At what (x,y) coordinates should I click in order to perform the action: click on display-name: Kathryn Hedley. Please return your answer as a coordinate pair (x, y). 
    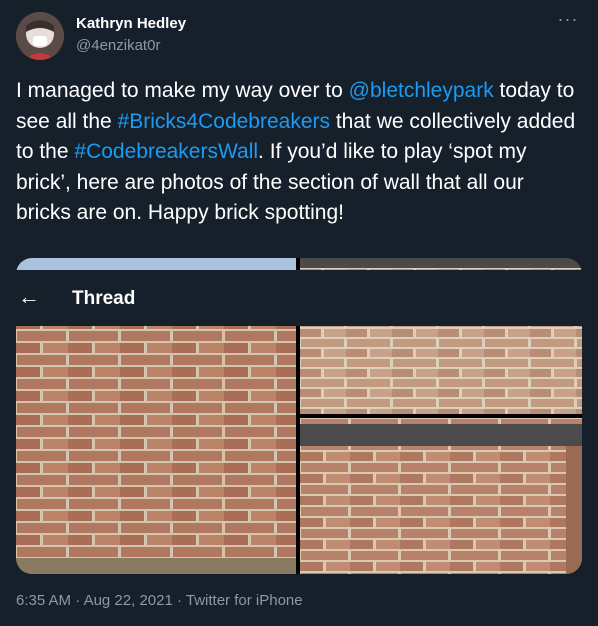
    Looking at the image, I should click on (131, 23).